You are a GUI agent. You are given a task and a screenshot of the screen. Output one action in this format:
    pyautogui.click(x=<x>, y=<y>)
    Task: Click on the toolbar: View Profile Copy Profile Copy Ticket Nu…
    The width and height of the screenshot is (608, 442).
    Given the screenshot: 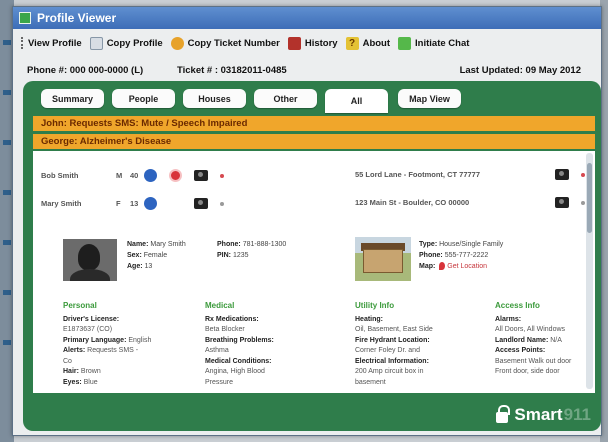 What is the action you would take?
    pyautogui.click(x=307, y=43)
    